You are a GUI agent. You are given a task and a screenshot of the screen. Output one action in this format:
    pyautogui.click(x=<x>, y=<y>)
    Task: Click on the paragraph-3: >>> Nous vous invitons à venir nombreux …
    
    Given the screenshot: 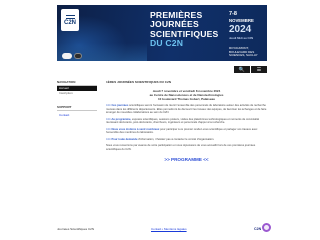 What is the action you would take?
    pyautogui.click(x=186, y=131)
    